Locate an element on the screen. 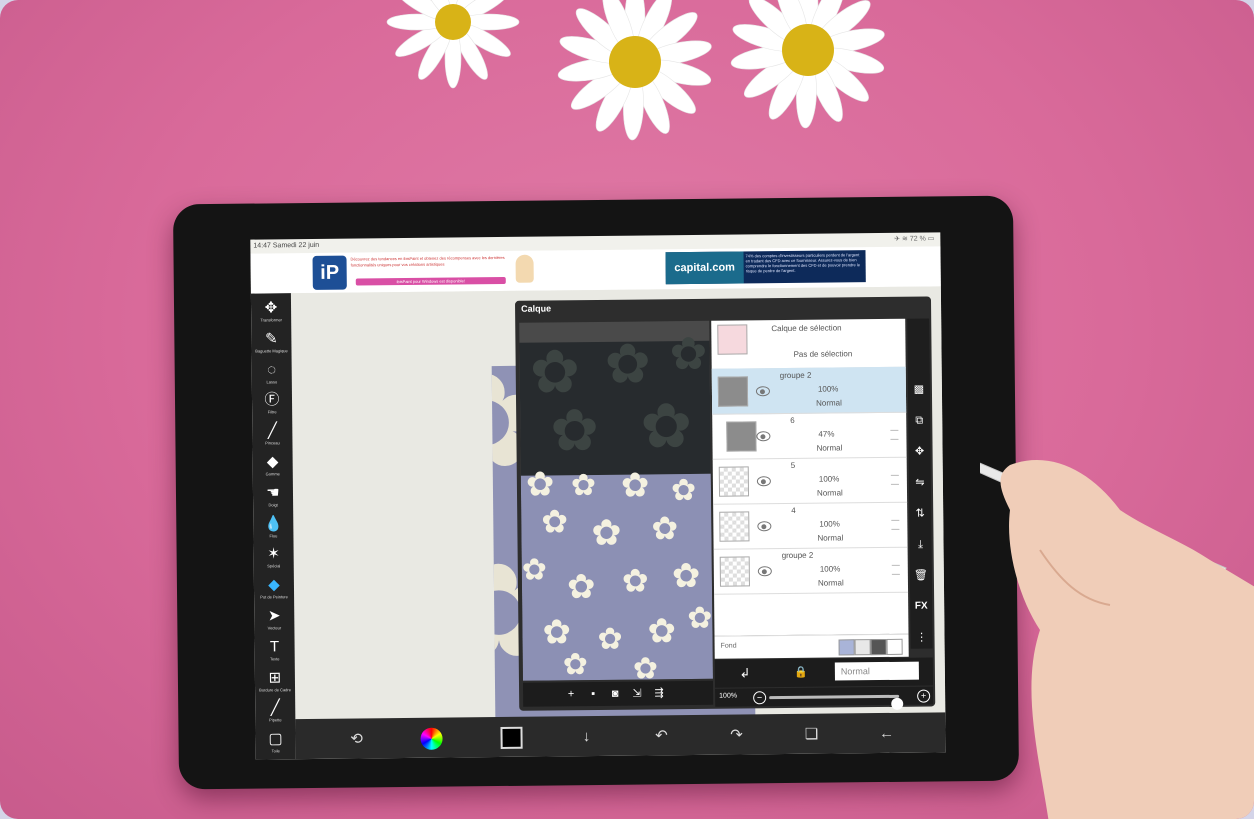  fx-icon: FX is located at coordinates (921, 606).